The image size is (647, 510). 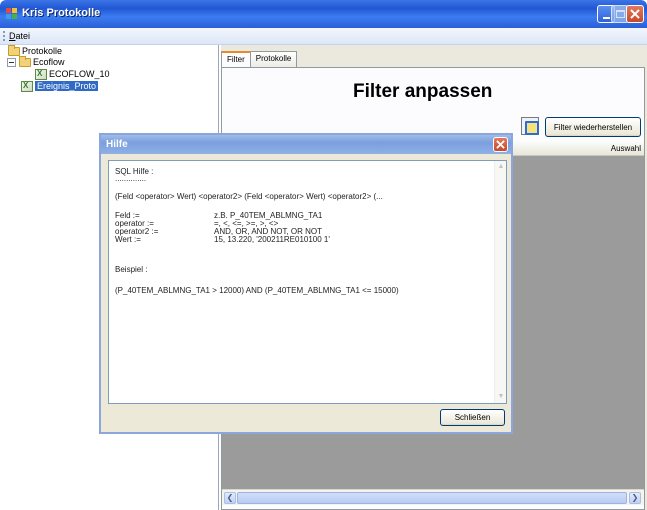 What do you see at coordinates (272, 239) in the screenshot?
I see `def-value: 15, 13.220, '200211RE010100 1'` at bounding box center [272, 239].